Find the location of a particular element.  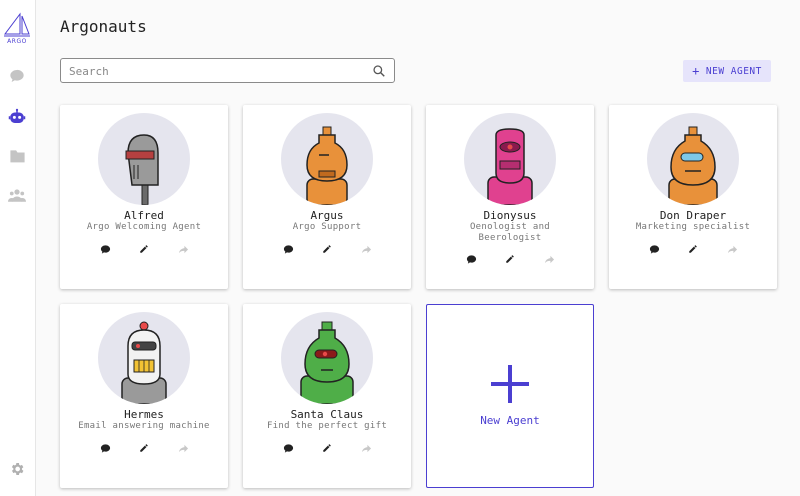

agent-description: Marketing specialist is located at coordinates (693, 227).